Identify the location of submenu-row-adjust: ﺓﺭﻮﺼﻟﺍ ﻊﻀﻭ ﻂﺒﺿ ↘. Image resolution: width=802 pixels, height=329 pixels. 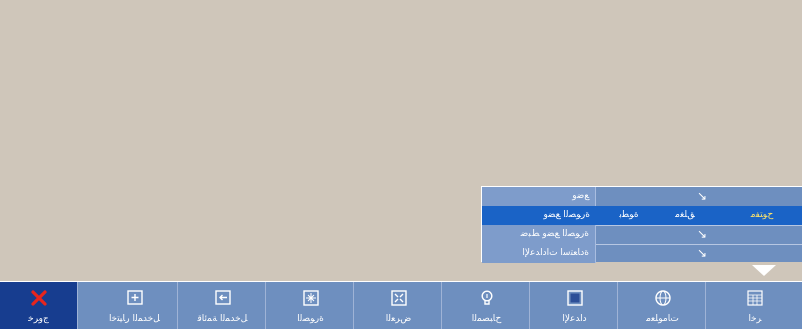
(642, 235).